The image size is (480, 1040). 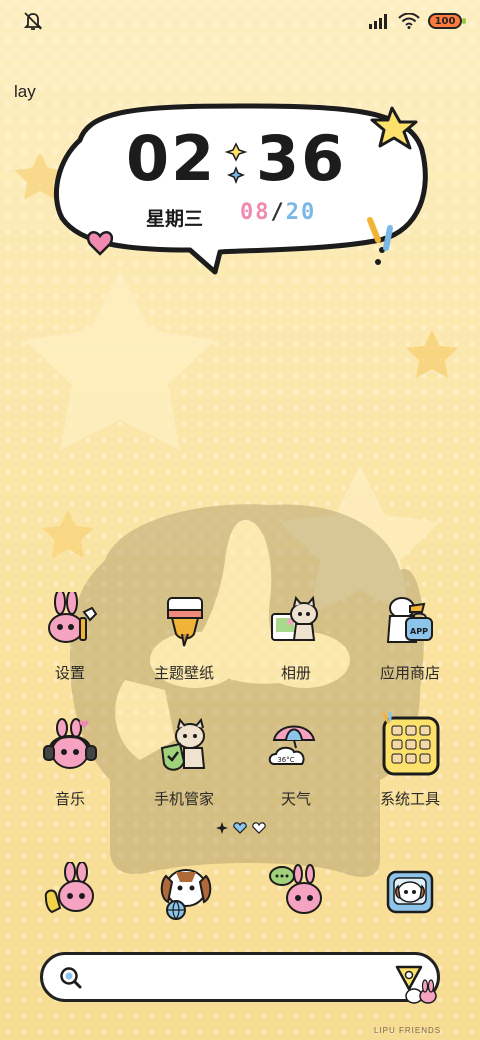 What do you see at coordinates (171, 158) in the screenshot?
I see `clock-hours: 02` at bounding box center [171, 158].